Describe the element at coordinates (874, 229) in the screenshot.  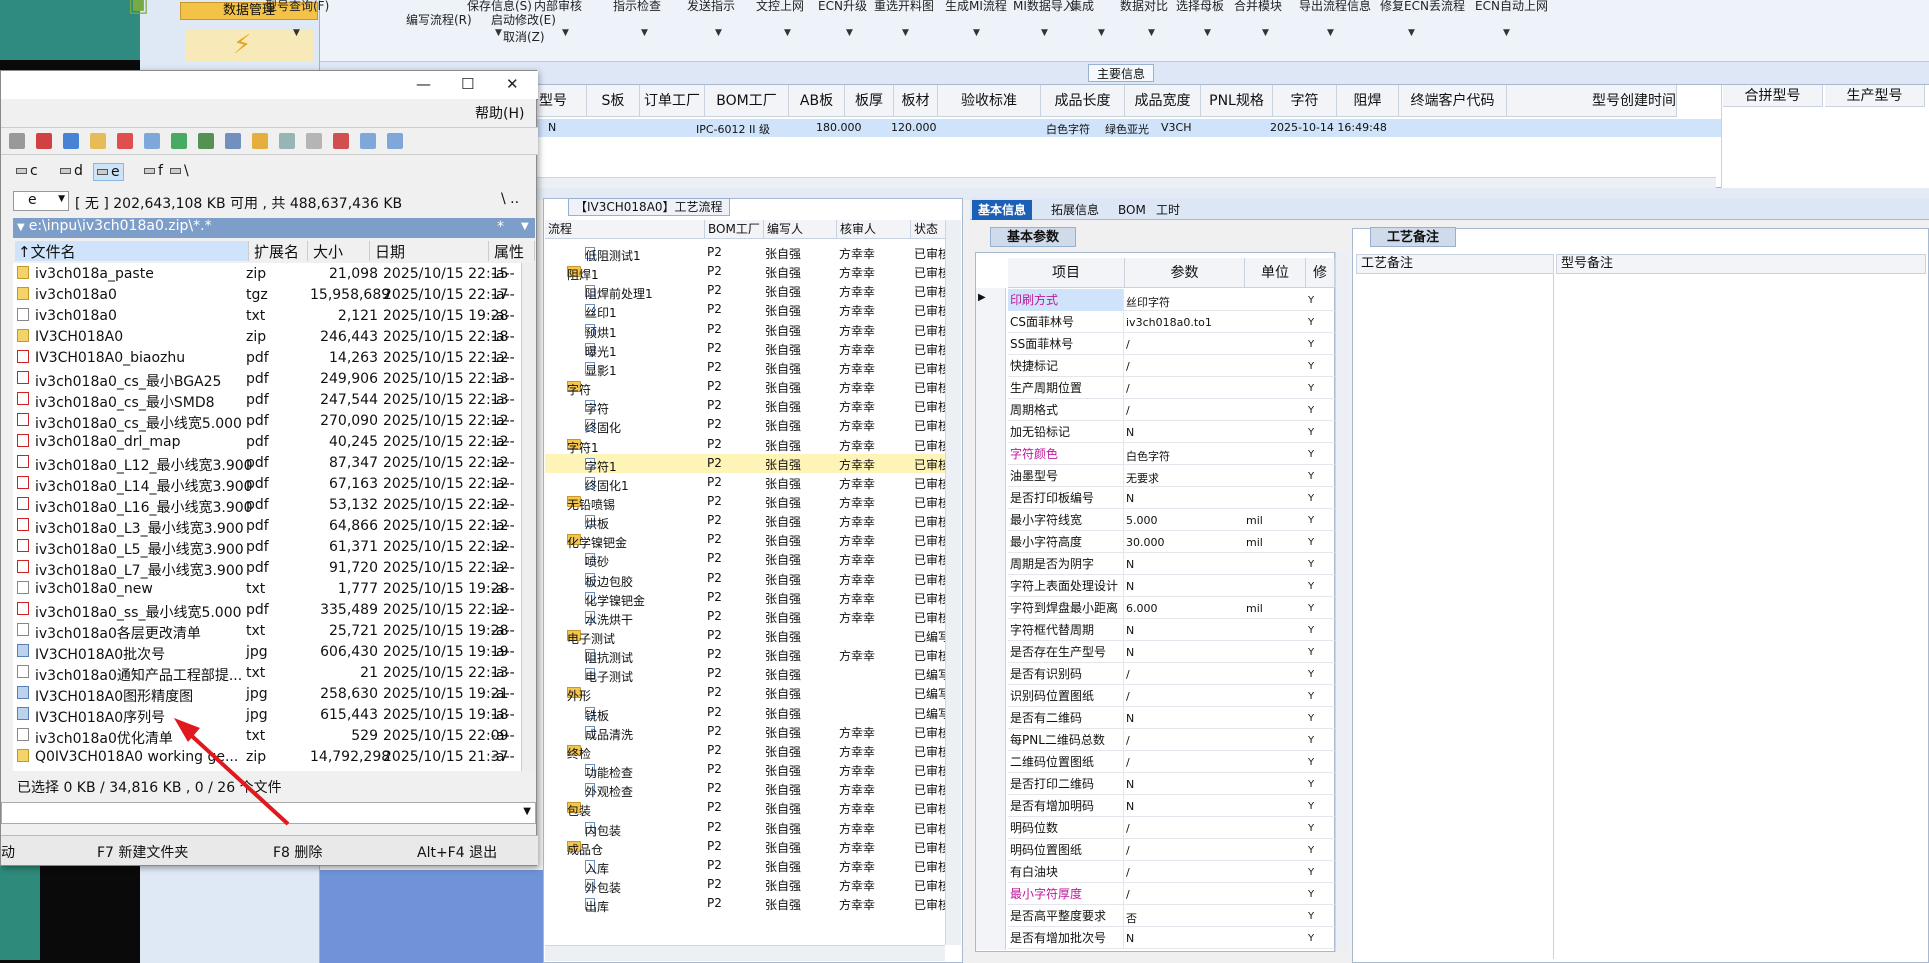
I see `process-column-header: 核审人` at that location.